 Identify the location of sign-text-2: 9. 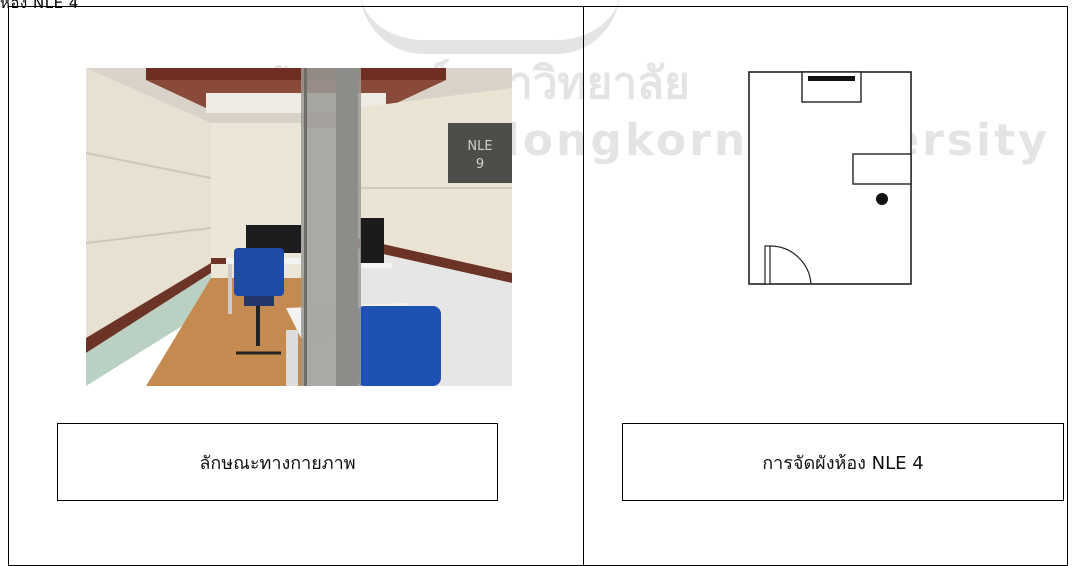
(480, 164).